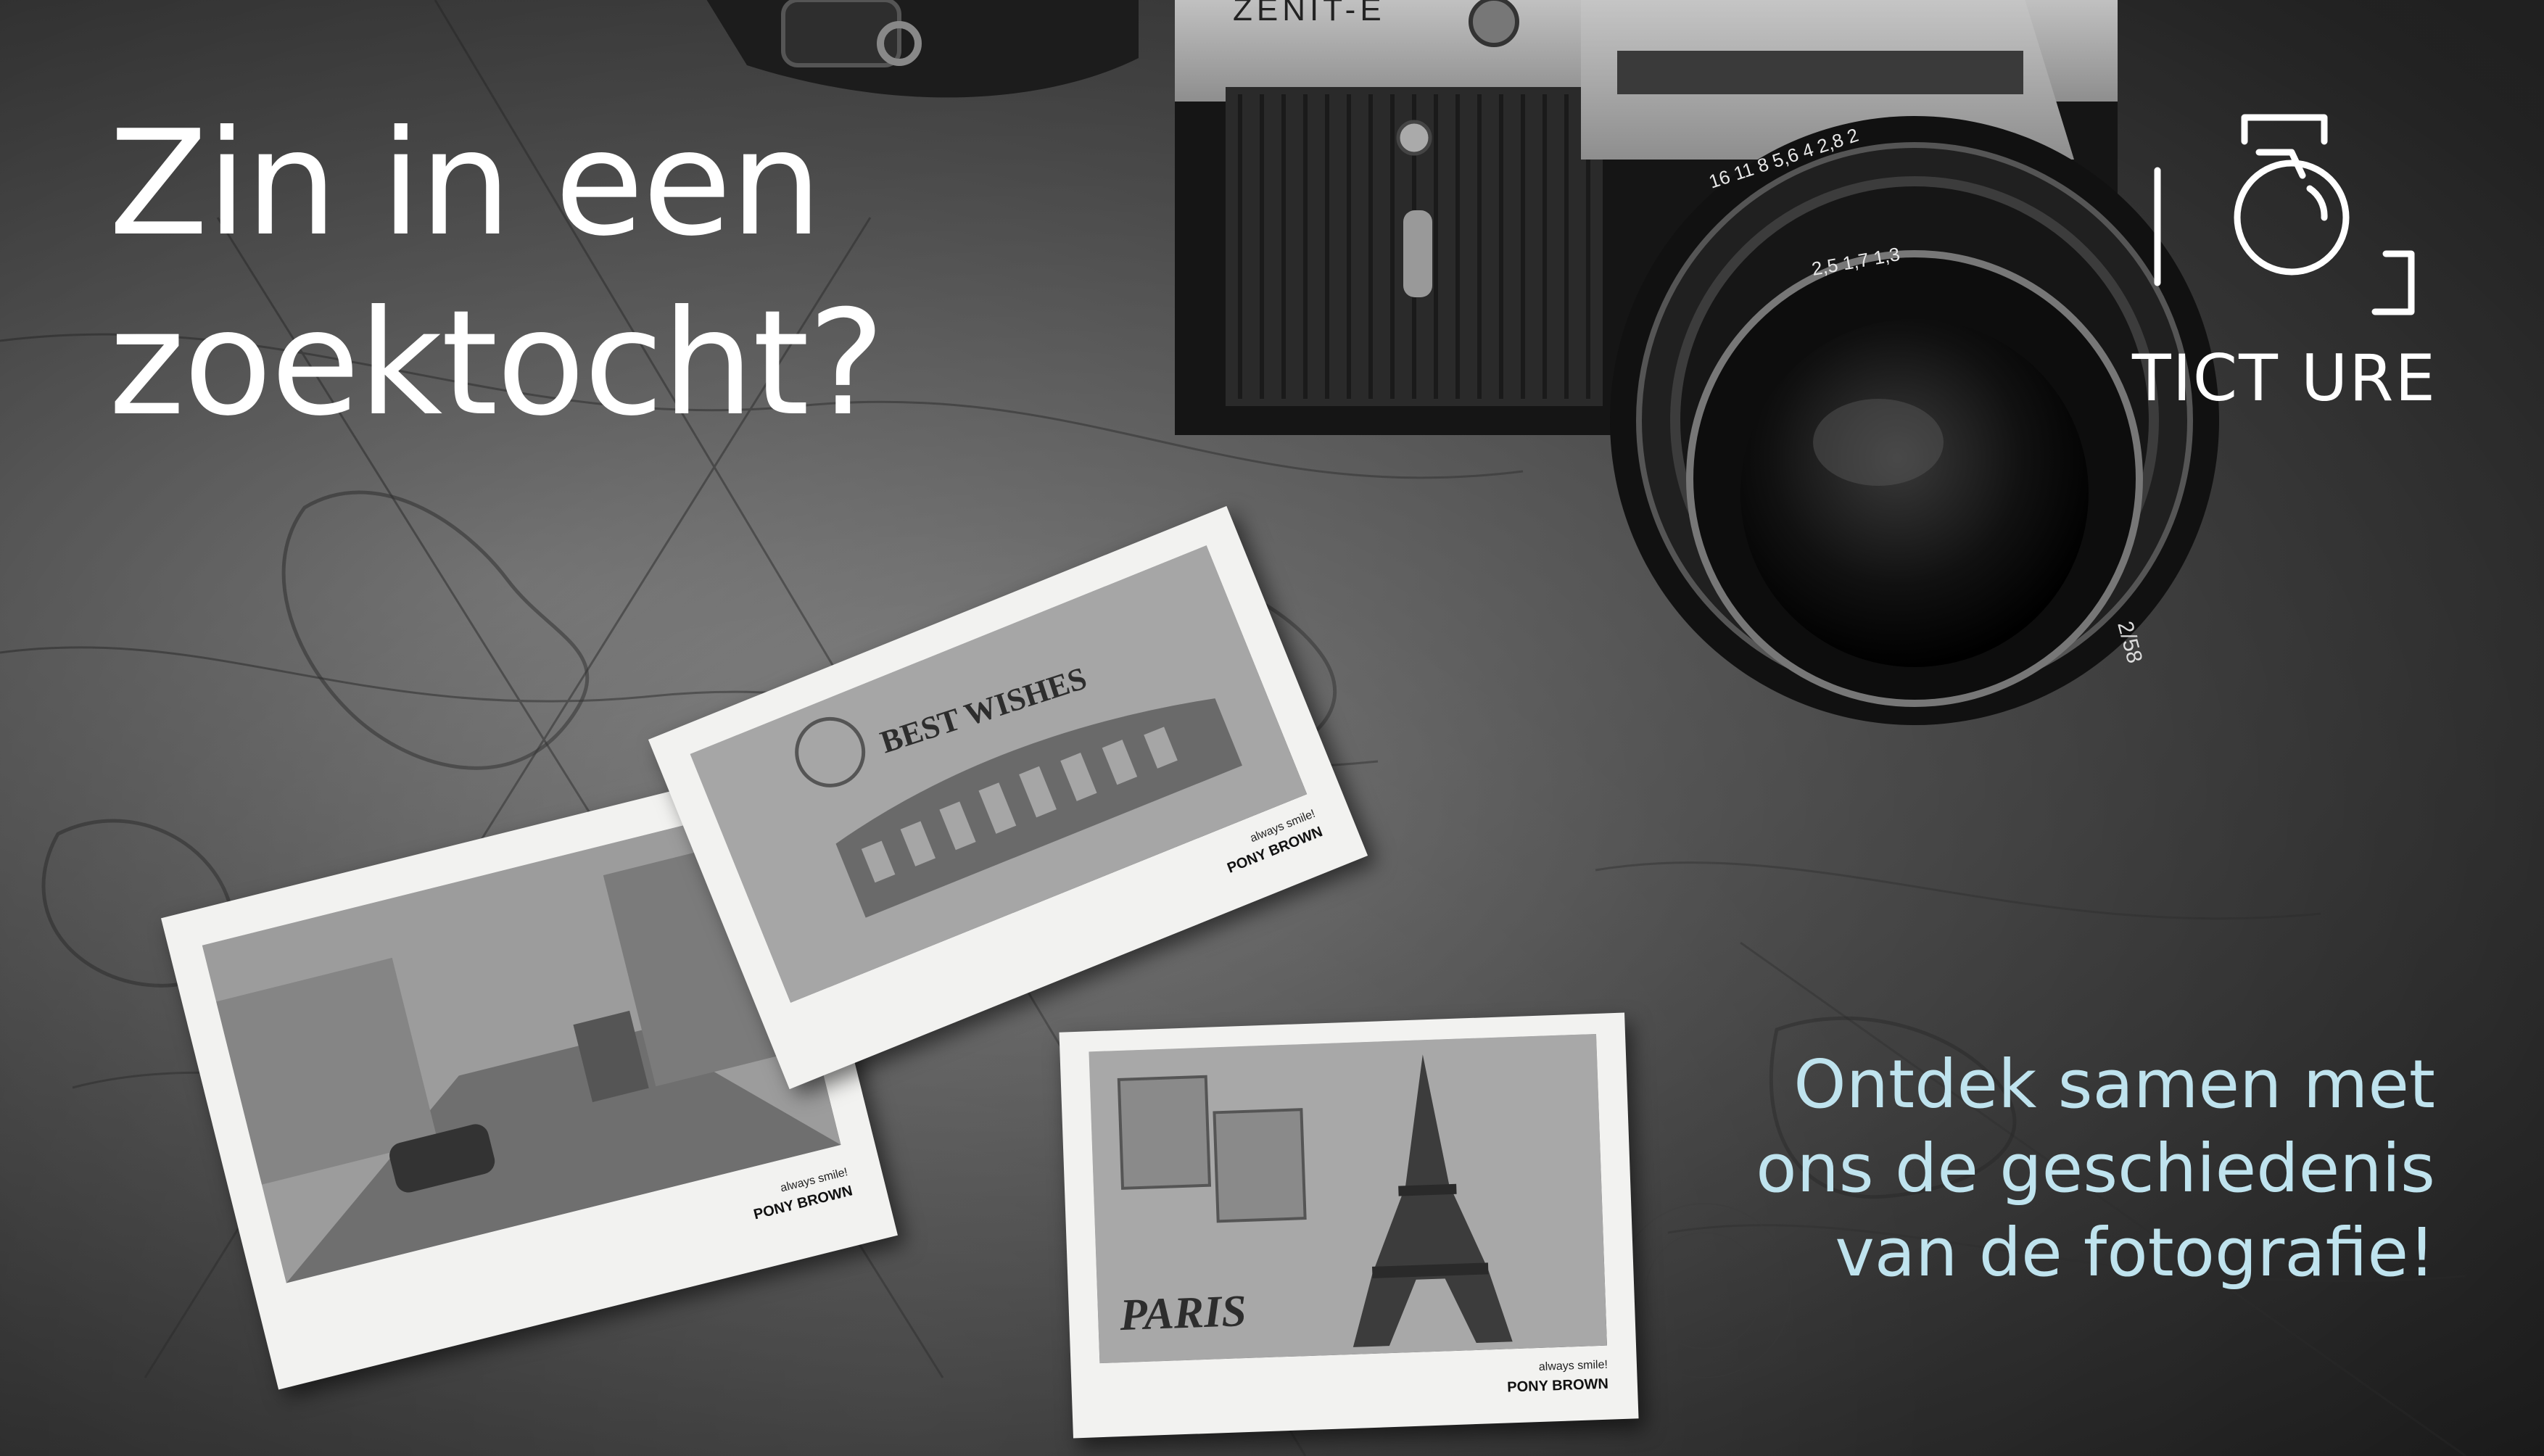 Image resolution: width=2544 pixels, height=1456 pixels. What do you see at coordinates (653, 274) in the screenshot?
I see `headline: Zin in een zoektocht?` at bounding box center [653, 274].